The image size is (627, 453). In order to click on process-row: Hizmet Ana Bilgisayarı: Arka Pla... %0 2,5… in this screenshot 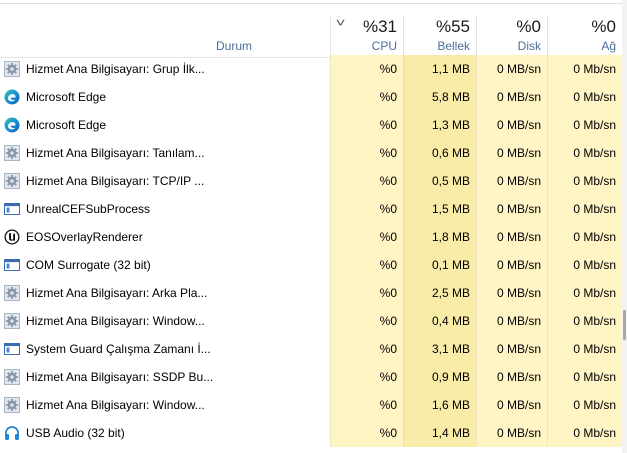, I will do `click(311, 293)`.